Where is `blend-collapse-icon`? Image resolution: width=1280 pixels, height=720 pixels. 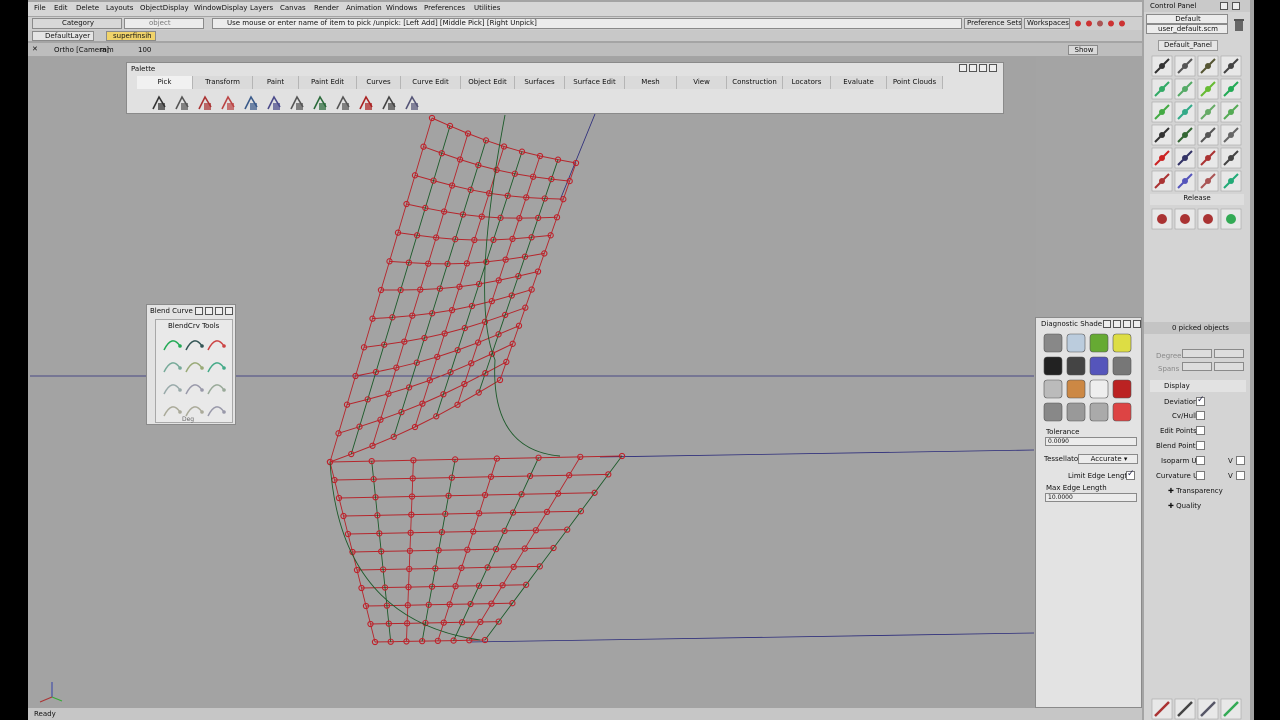
blend-collapse-icon is located at coordinates (219, 311).